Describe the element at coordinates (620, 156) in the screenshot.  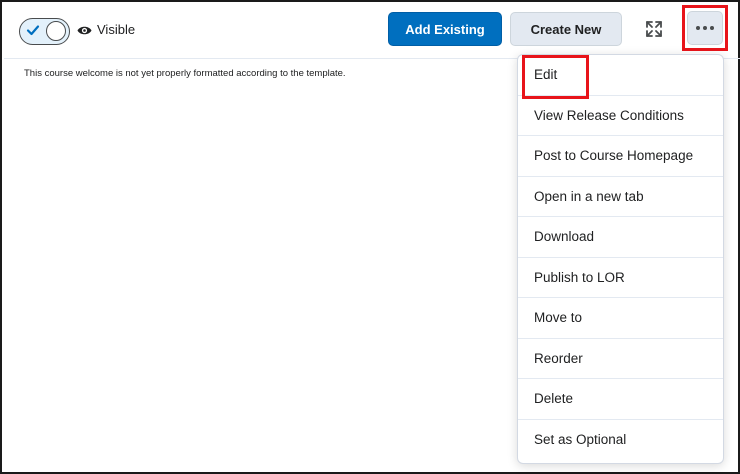
I see `menu-item-post-to-course-homepage: Post to Course Homepage` at that location.